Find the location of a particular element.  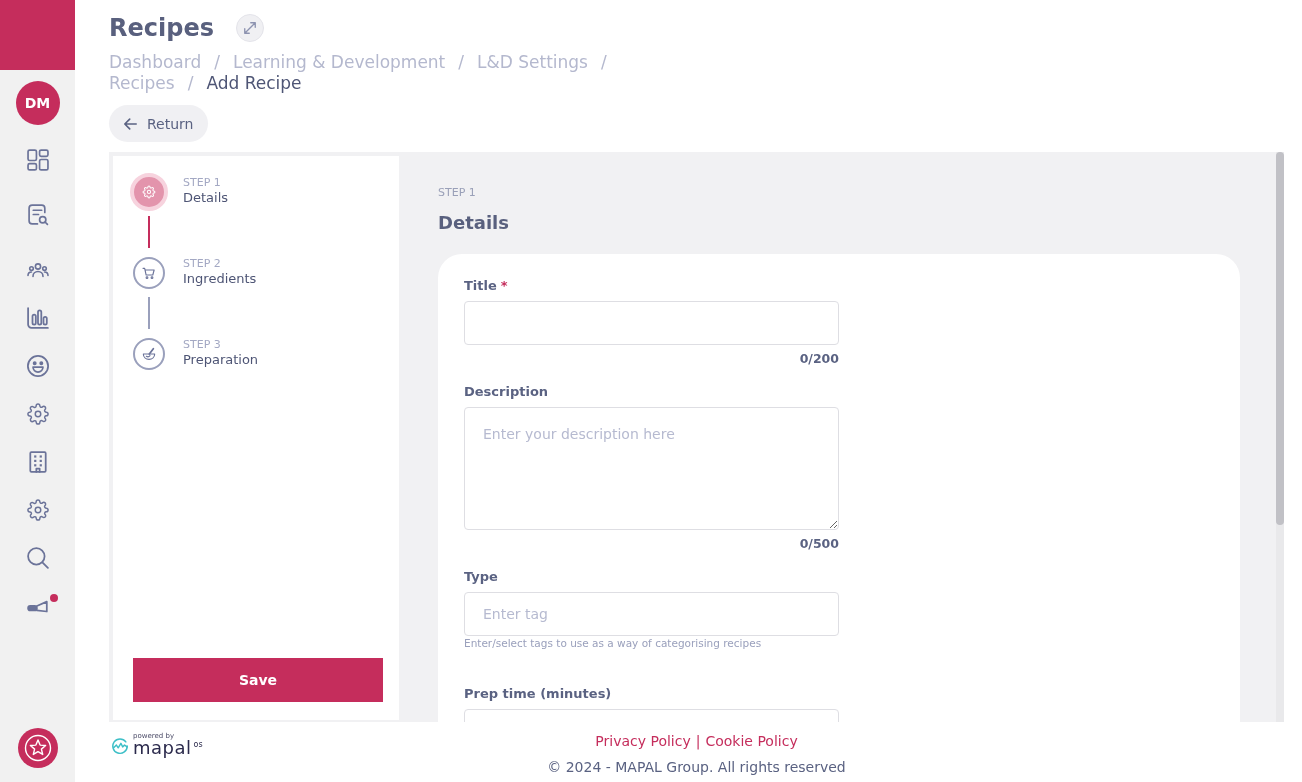

step-title: Details is located at coordinates (206, 198).